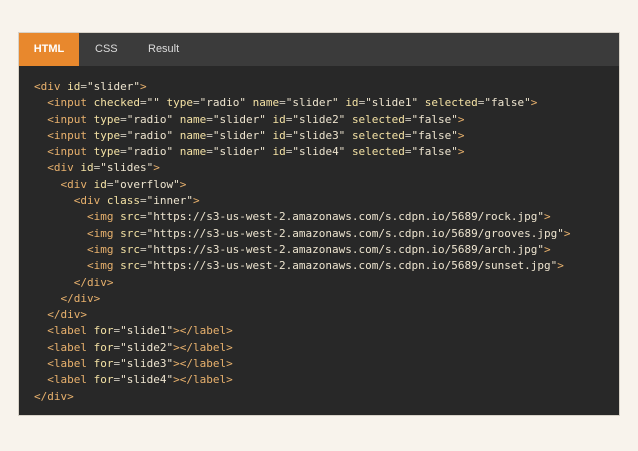 The width and height of the screenshot is (638, 451). I want to click on code-line: <div id="slides">, so click(326, 168).